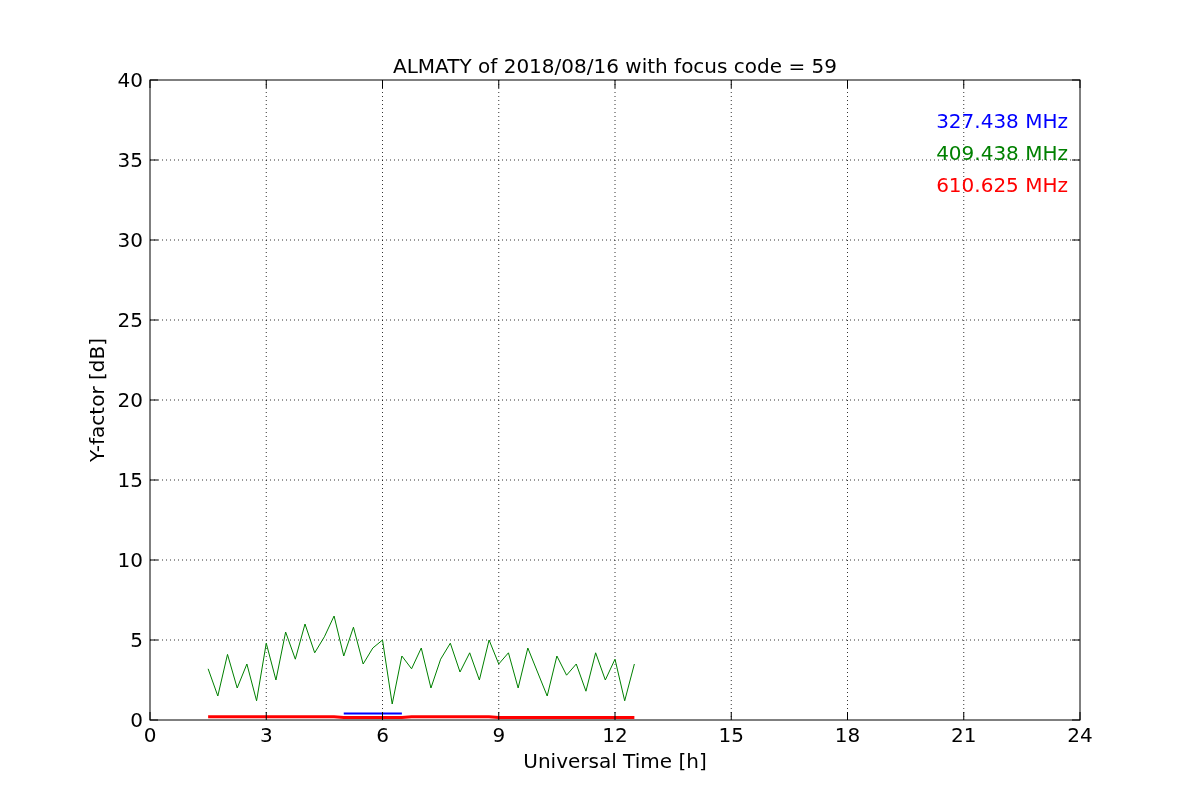  Describe the element at coordinates (964, 735) in the screenshot. I see `tick-label: 21` at that location.